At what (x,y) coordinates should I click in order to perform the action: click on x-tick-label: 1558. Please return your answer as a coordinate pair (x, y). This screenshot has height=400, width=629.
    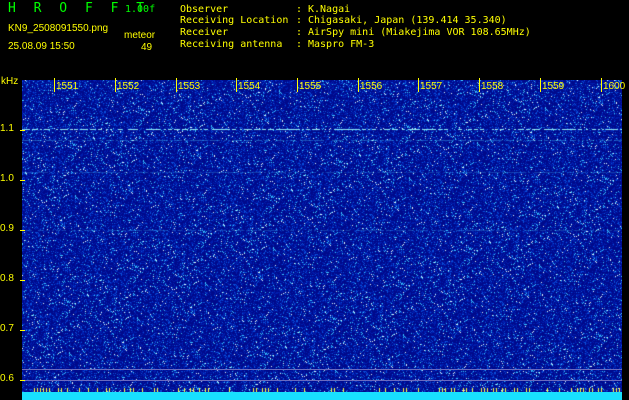
    Looking at the image, I should click on (492, 86).